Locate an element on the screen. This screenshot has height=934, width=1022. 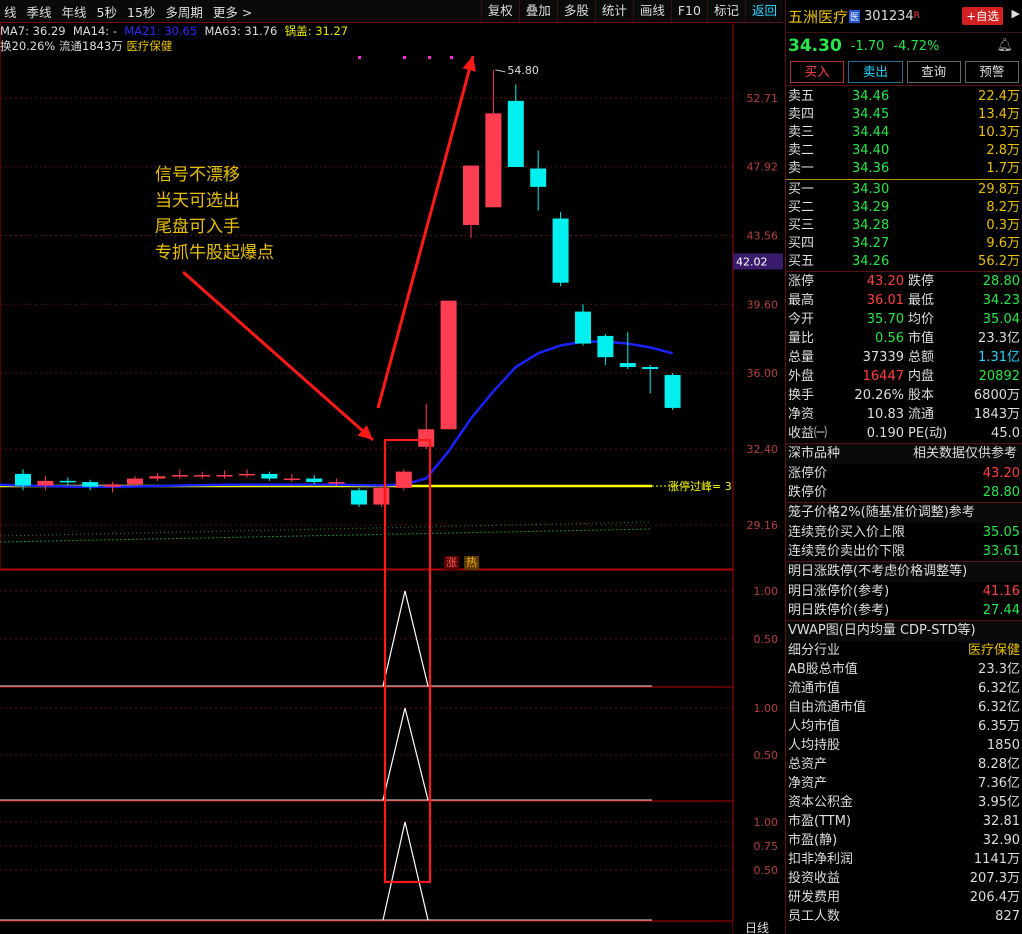
query-button: 查询 is located at coordinates (933, 72).